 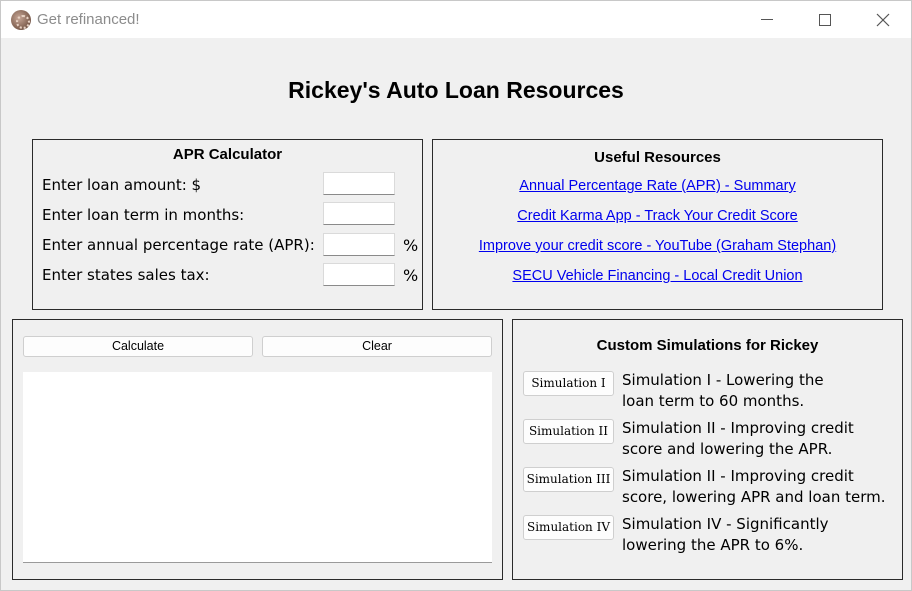 I want to click on maximize-icon, so click(x=825, y=19).